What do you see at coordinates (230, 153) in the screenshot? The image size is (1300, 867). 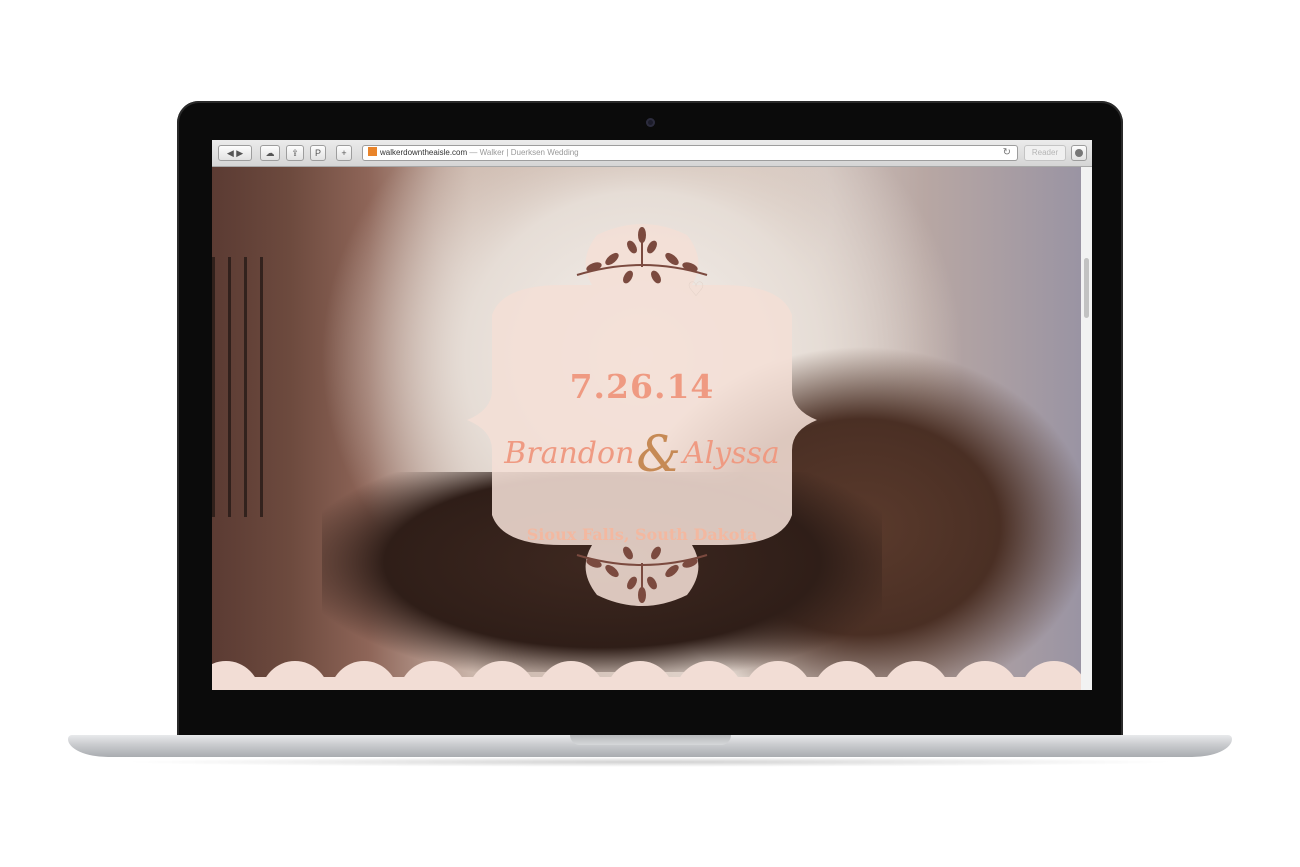 I see `back-arrow-icon: ◀` at bounding box center [230, 153].